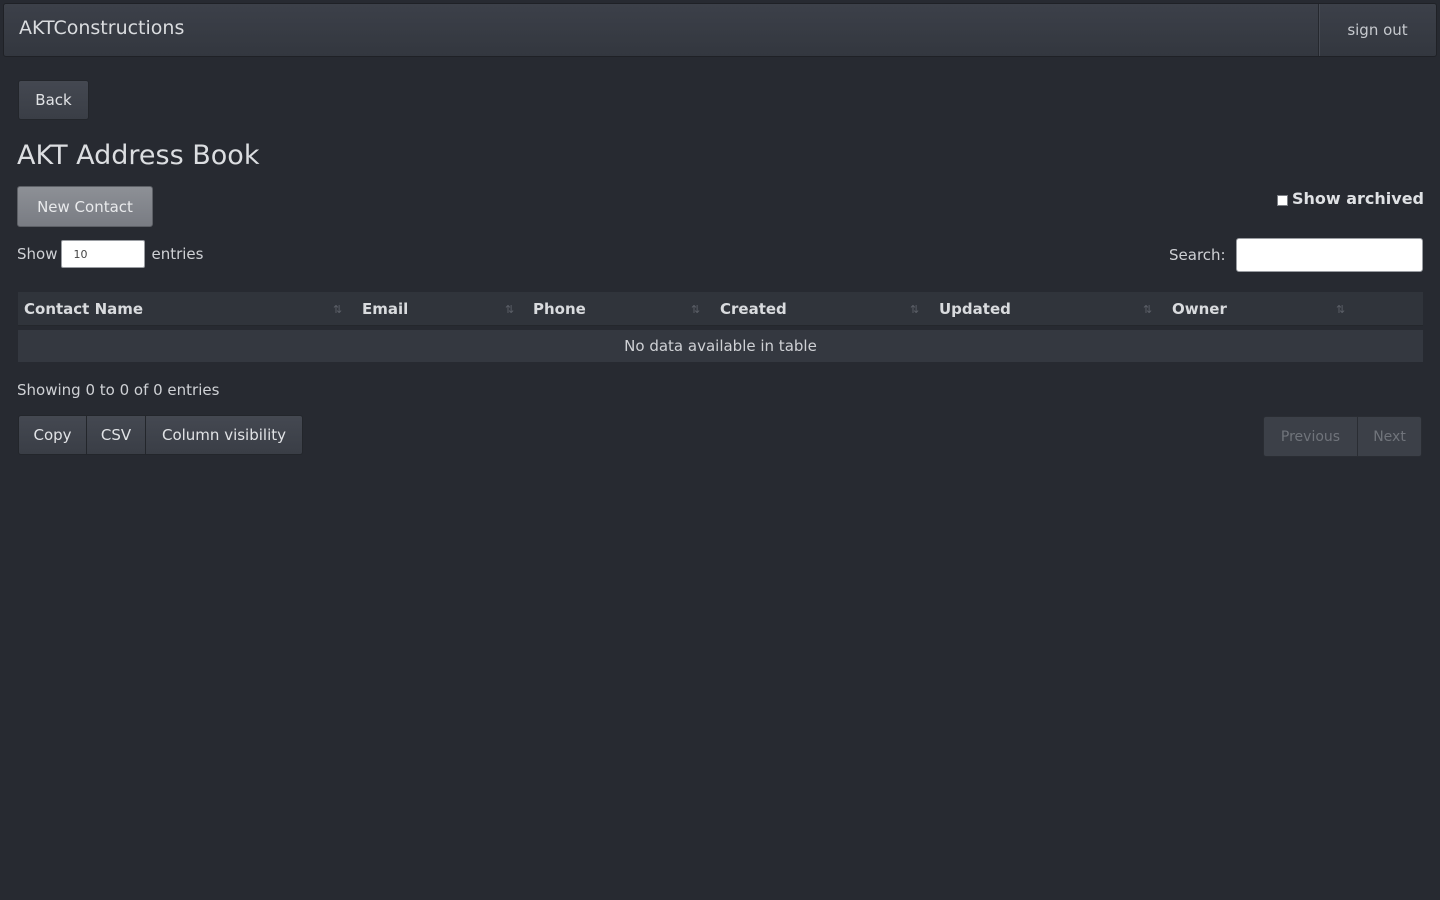 This screenshot has height=900, width=1440. Describe the element at coordinates (975, 309) in the screenshot. I see `column-header-updated: Updated` at that location.